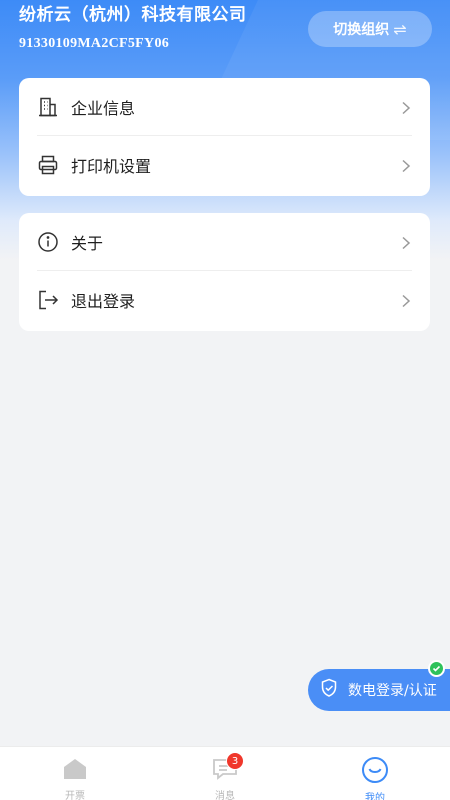 The image size is (450, 800). What do you see at coordinates (87, 243) in the screenshot?
I see `menu-item-label: 关于` at bounding box center [87, 243].